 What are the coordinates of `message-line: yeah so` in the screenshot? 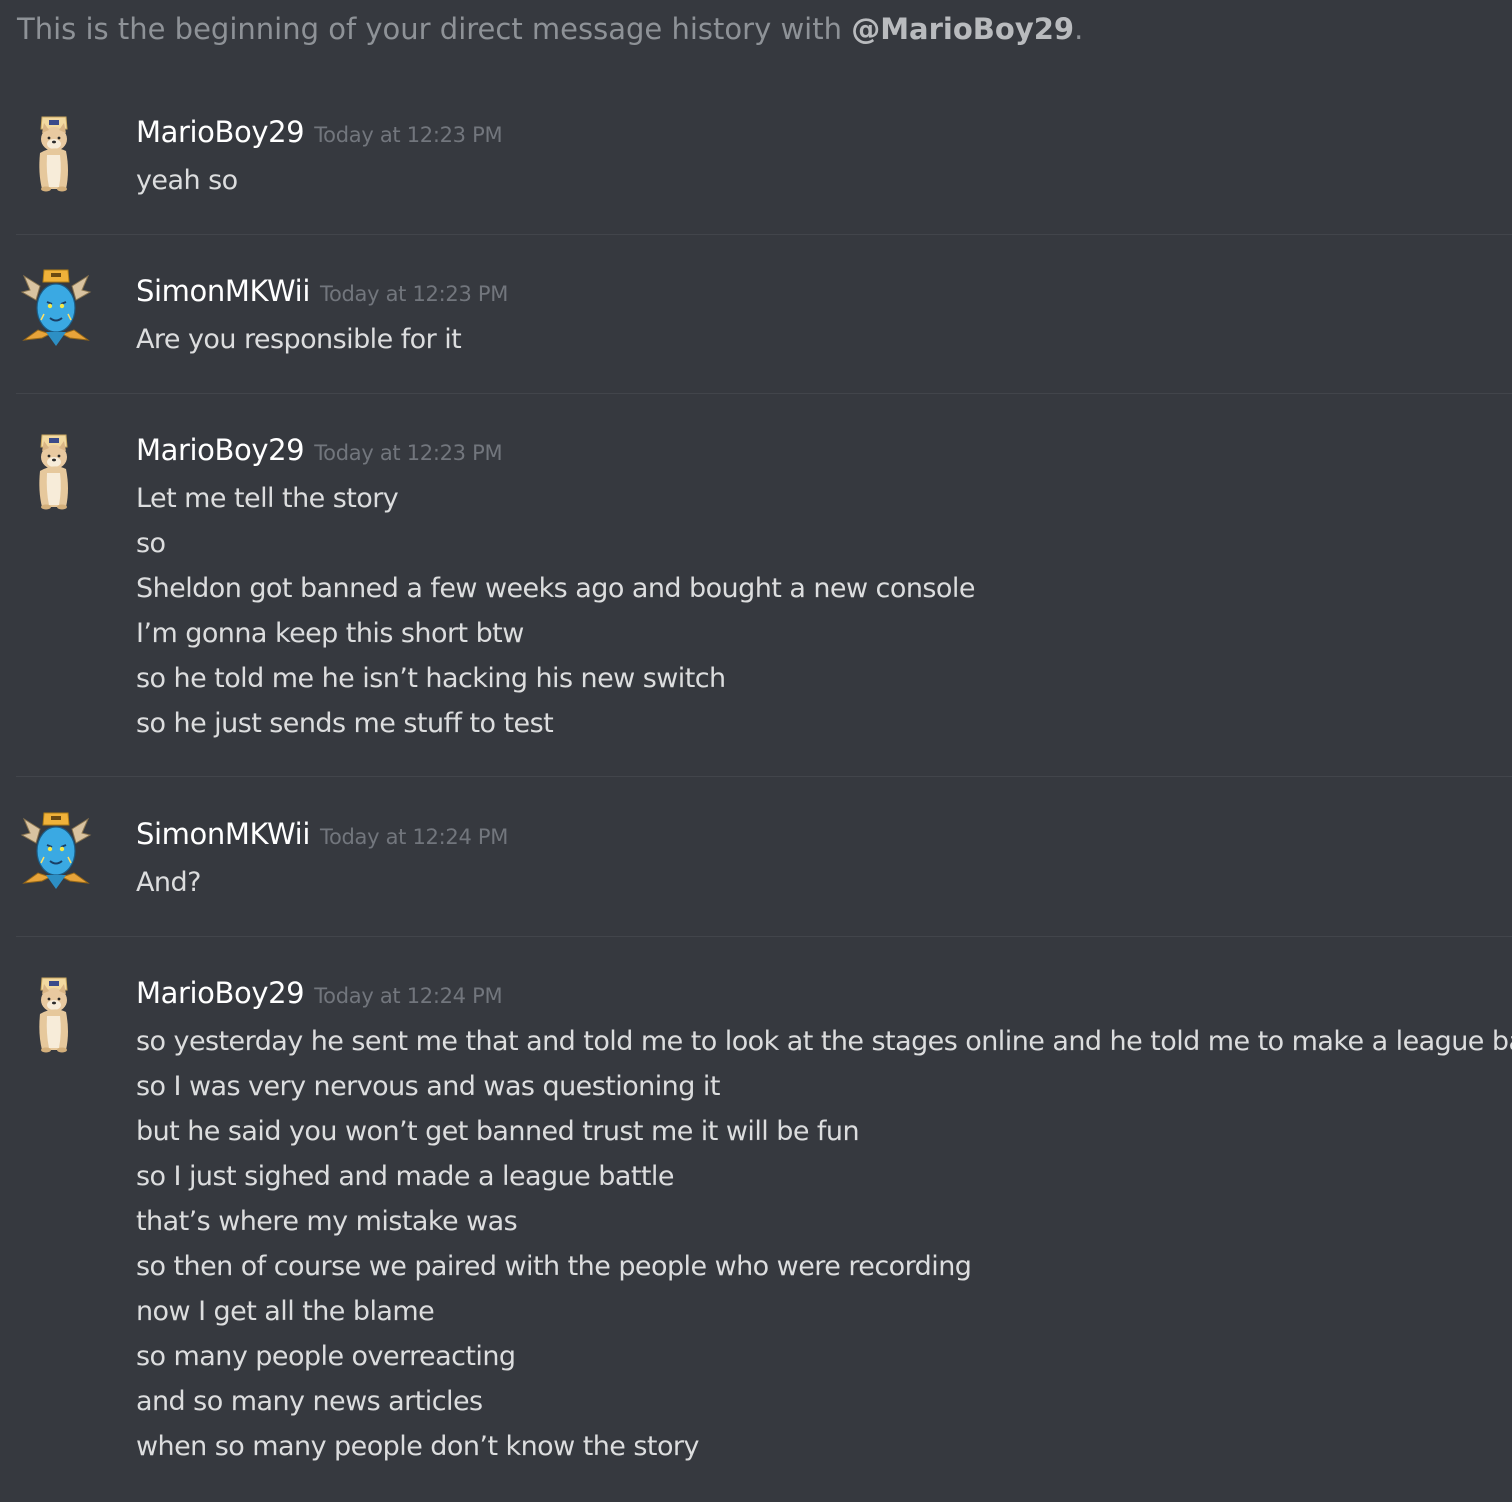 It's located at (187, 180).